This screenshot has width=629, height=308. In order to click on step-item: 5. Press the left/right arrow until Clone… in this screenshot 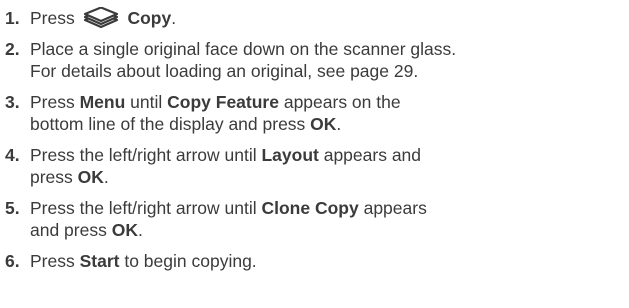, I will do `click(317, 219)`.